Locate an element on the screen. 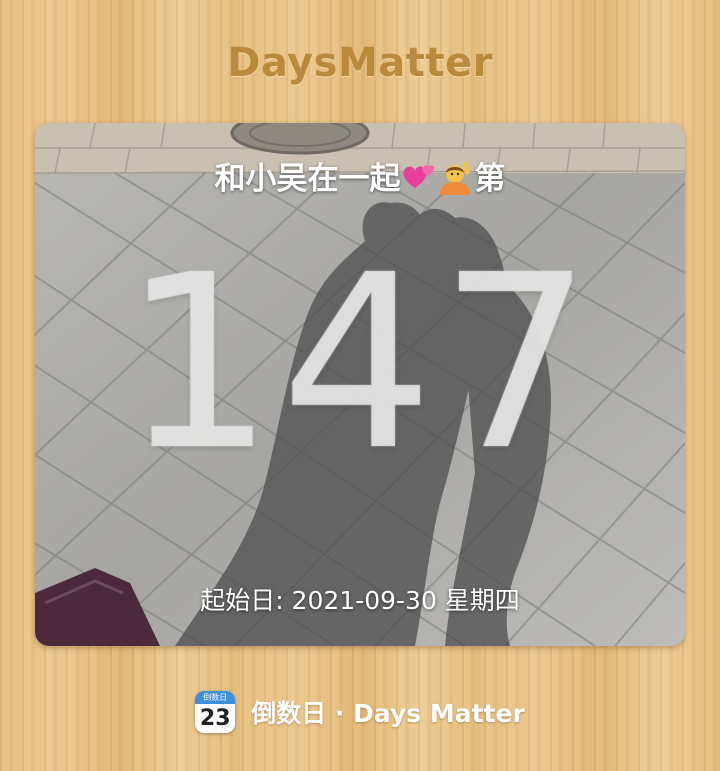 This screenshot has width=720, height=771. card-title: 和小吴在一起 第 is located at coordinates (360, 178).